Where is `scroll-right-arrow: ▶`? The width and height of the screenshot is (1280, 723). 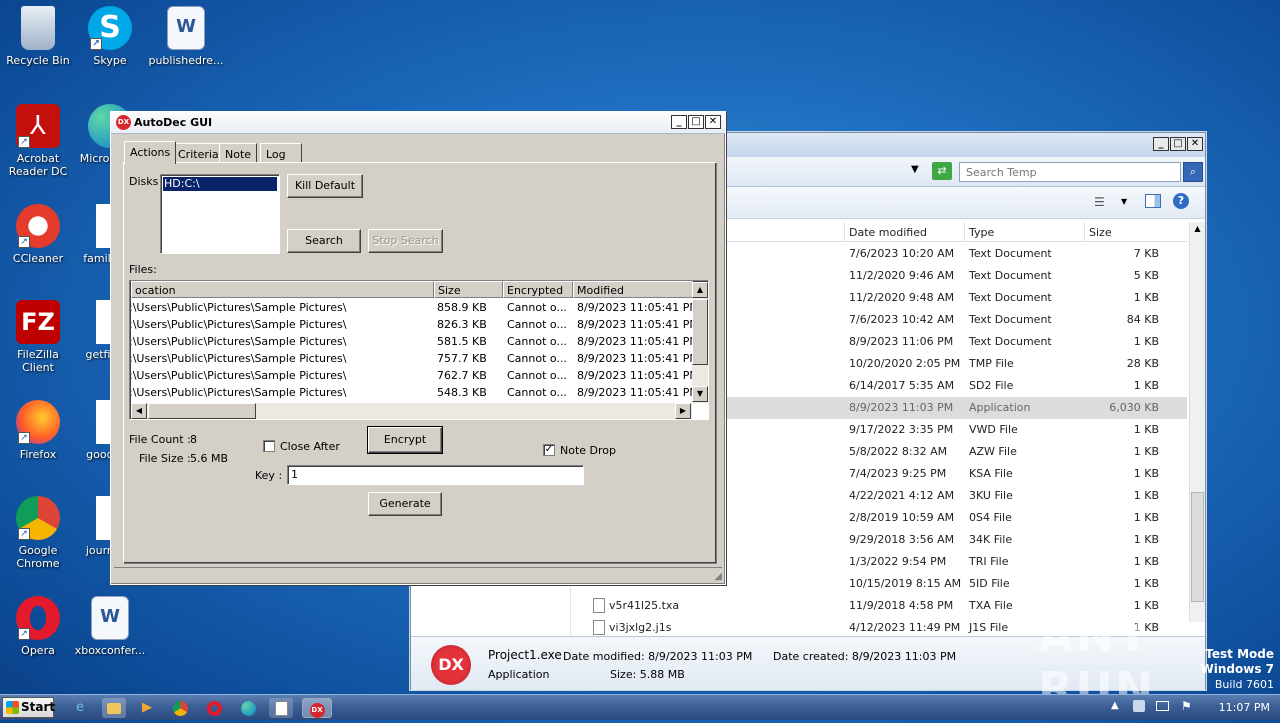
scroll-right-arrow: ▶ is located at coordinates (683, 411).